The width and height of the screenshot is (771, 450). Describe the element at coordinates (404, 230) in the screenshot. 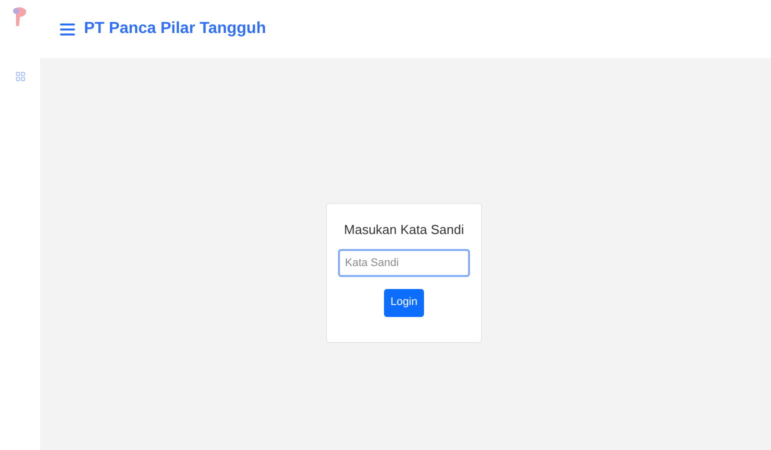

I see `login-heading: Masukan Kata Sandi` at that location.